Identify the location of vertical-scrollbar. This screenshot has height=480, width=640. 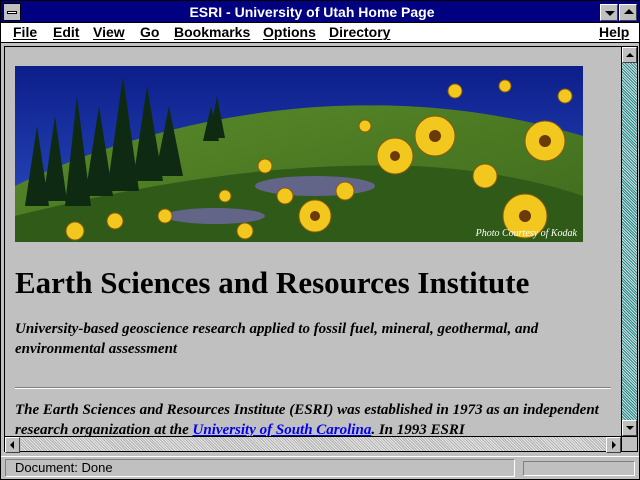
(629, 241).